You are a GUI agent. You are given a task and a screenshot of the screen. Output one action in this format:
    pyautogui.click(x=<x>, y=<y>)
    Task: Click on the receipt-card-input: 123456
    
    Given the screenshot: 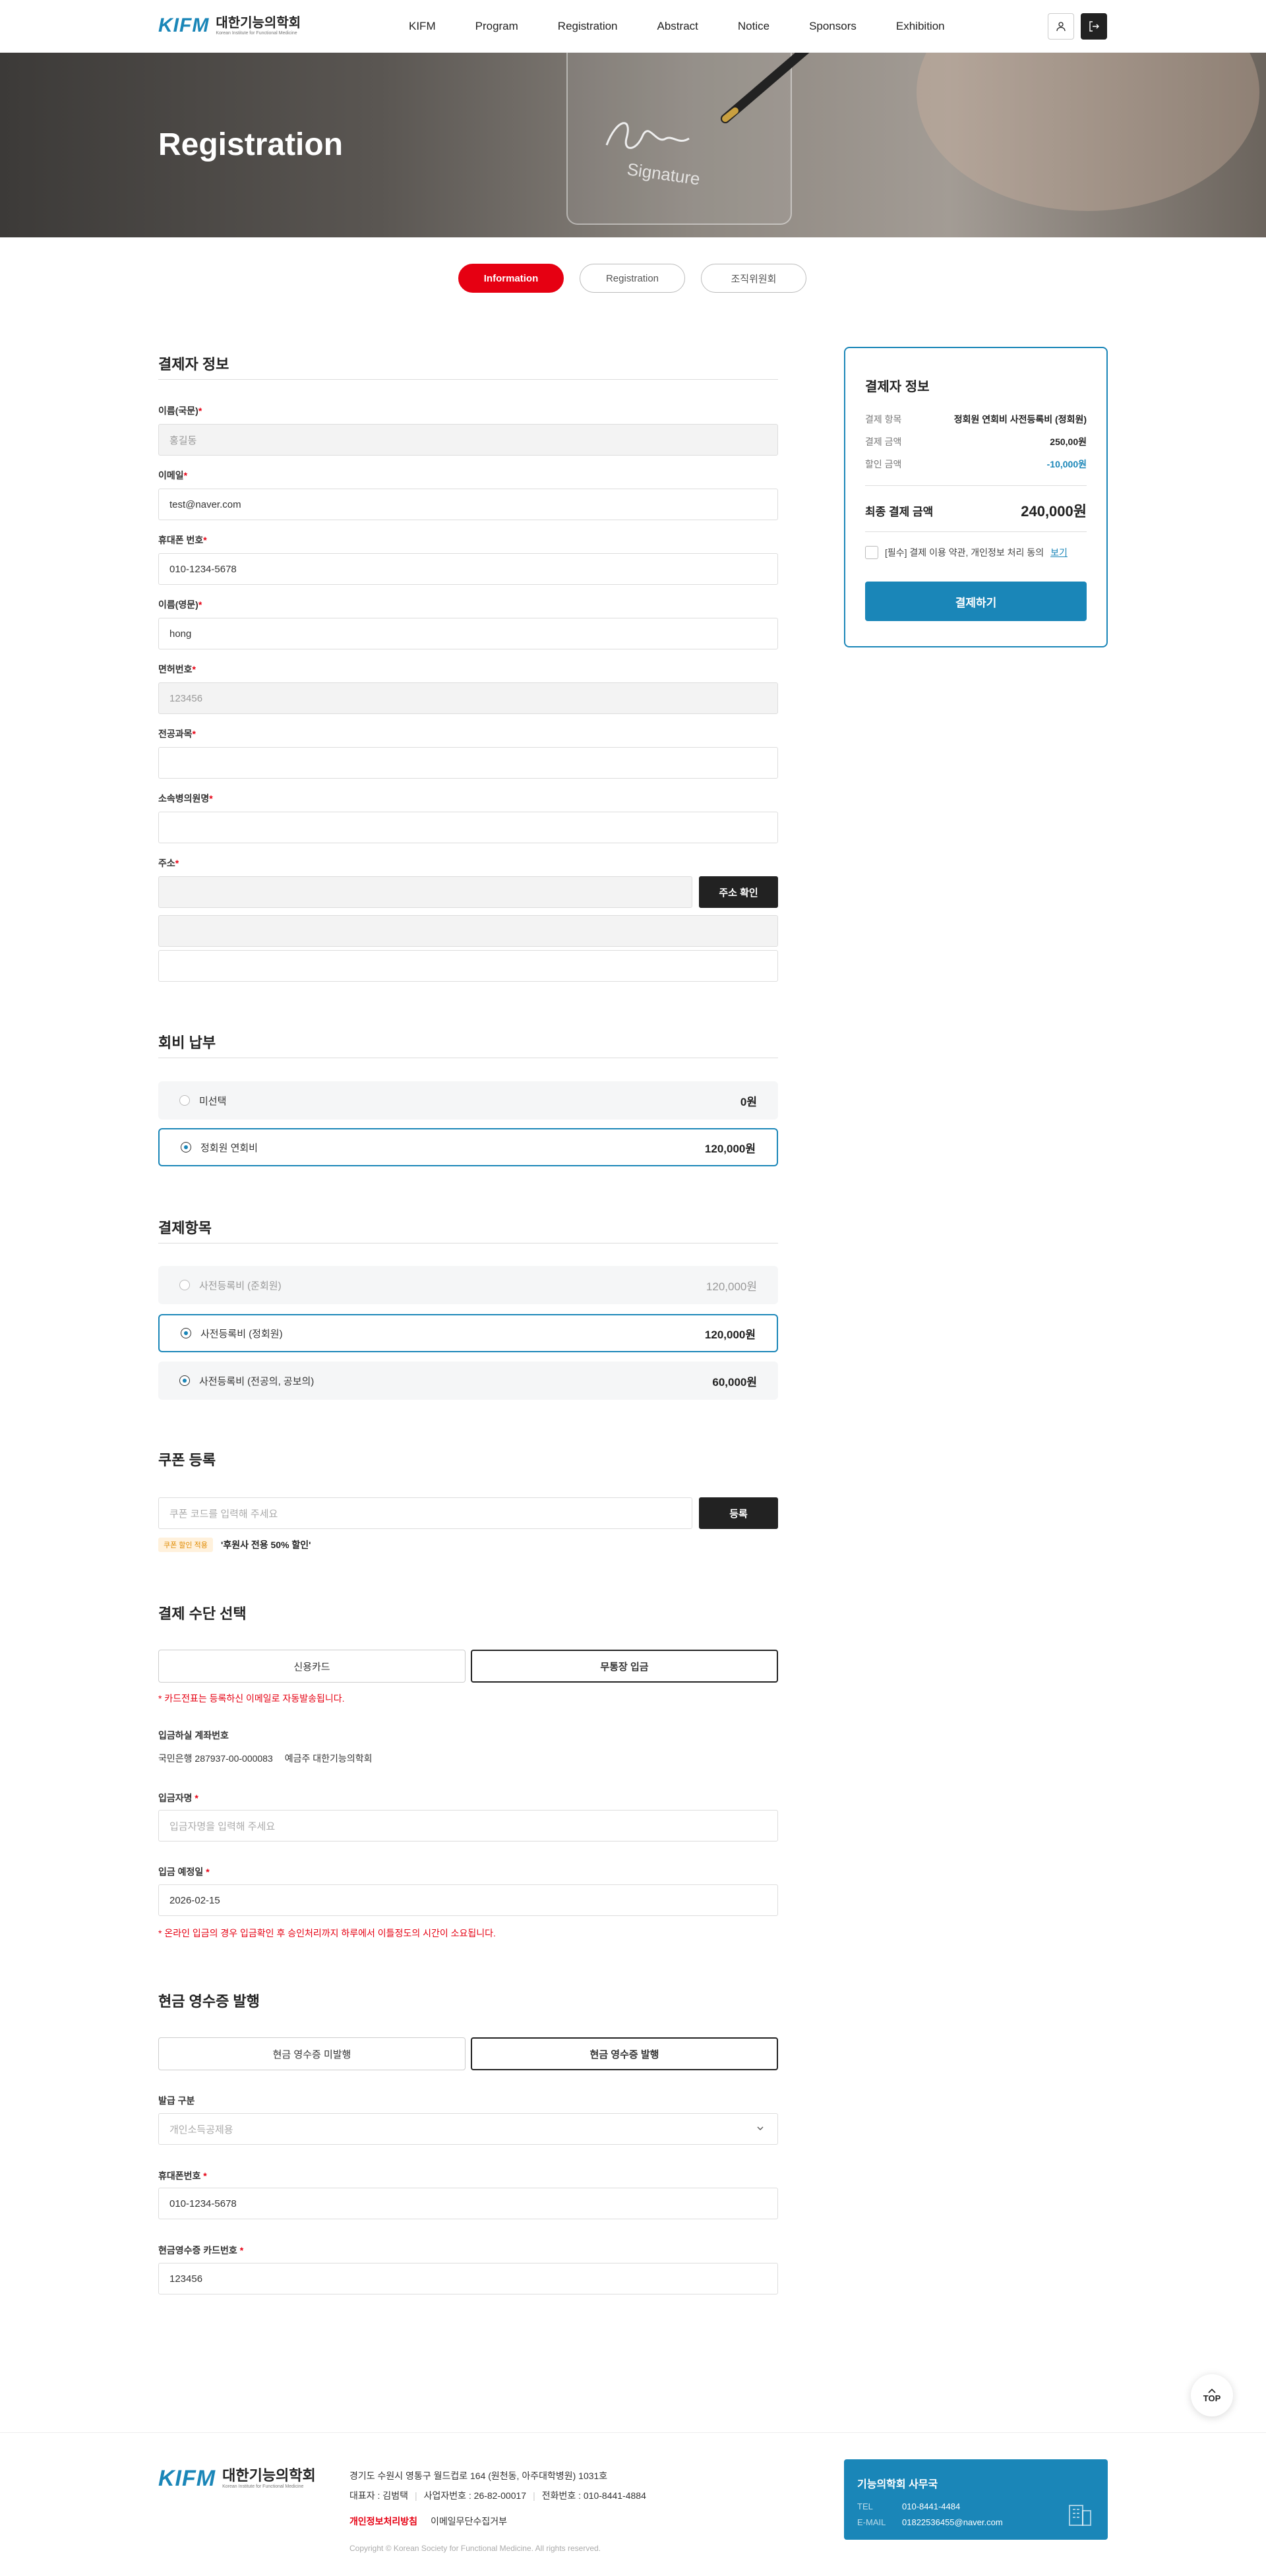 What is the action you would take?
    pyautogui.click(x=468, y=2278)
    